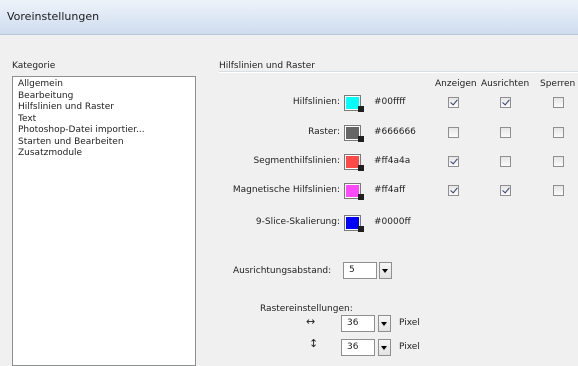 This screenshot has height=366, width=578. Describe the element at coordinates (314, 343) in the screenshot. I see `vertical-arrow-icon: ↕` at that location.